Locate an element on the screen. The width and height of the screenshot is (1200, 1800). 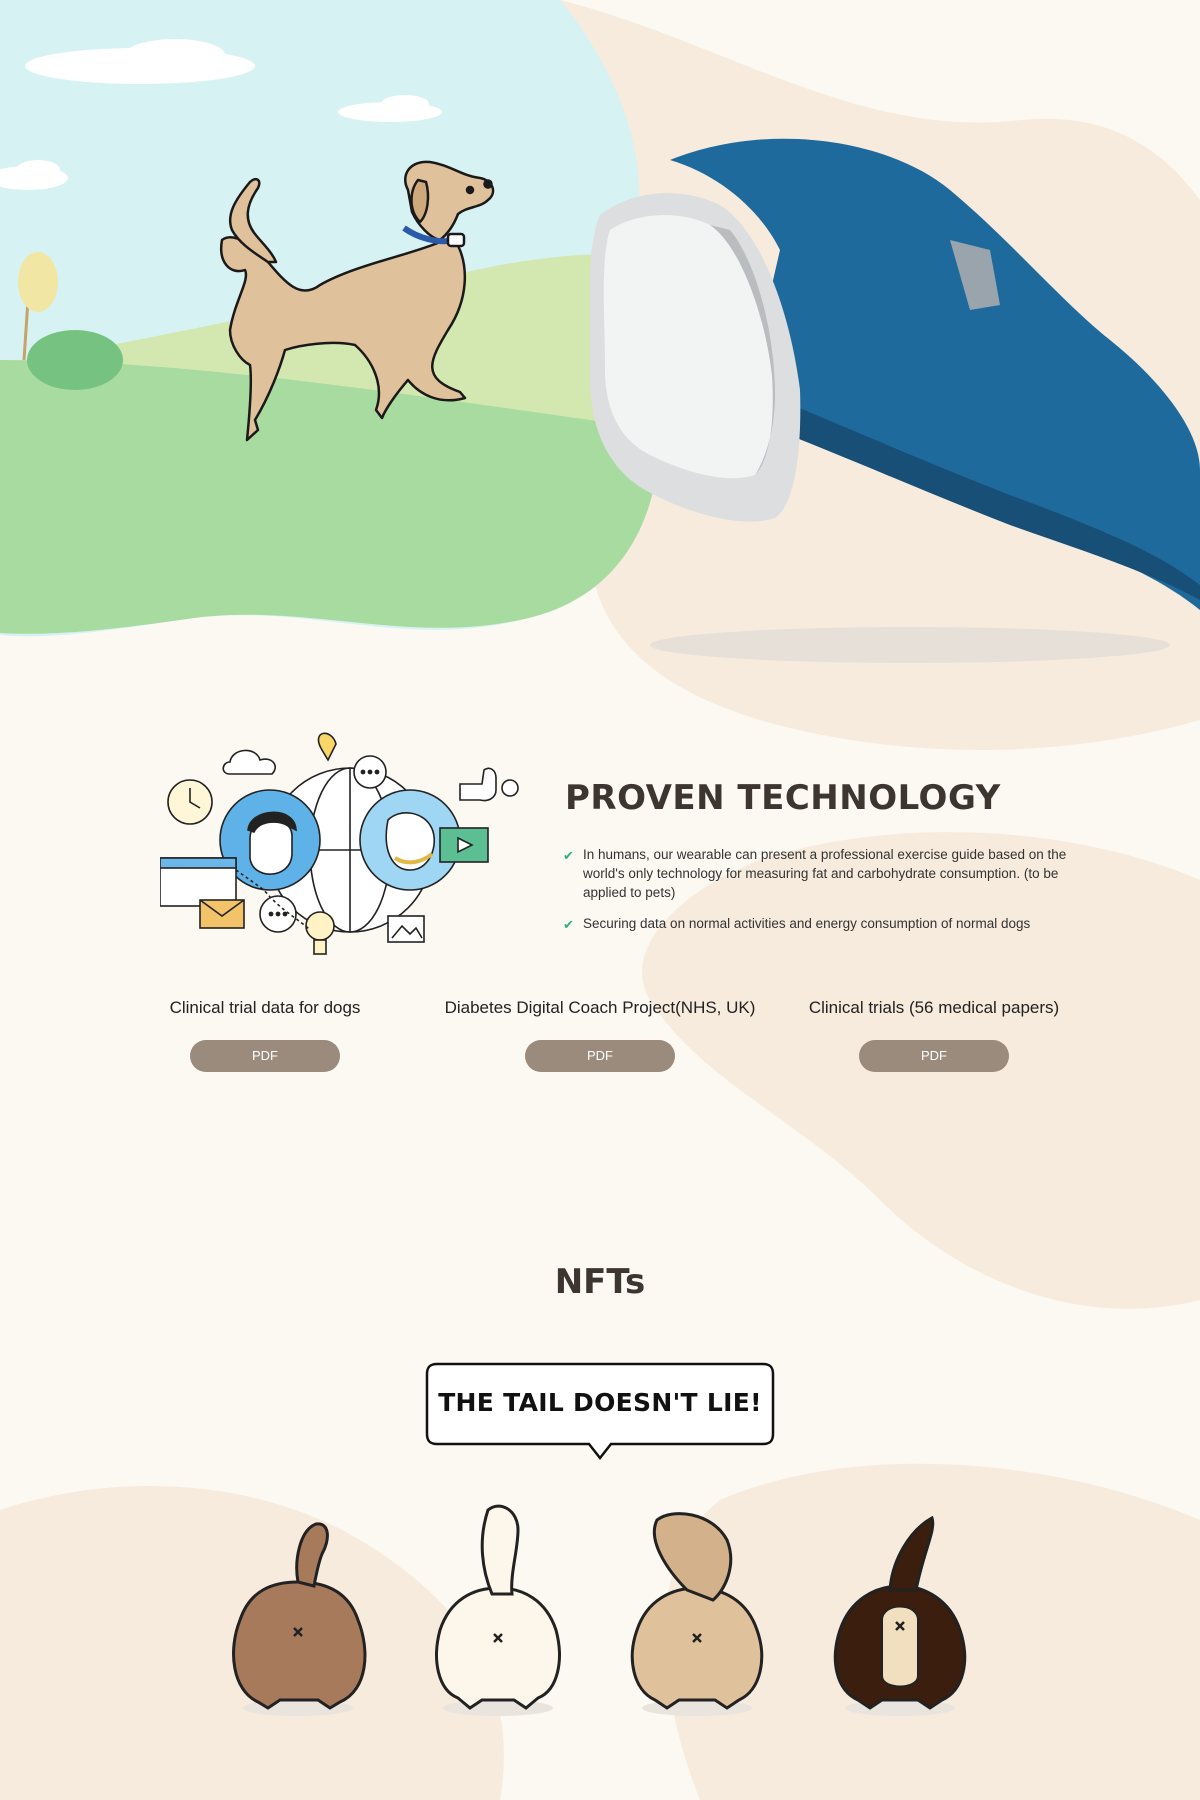
blue-leather-wristband is located at coordinates (895, 400).